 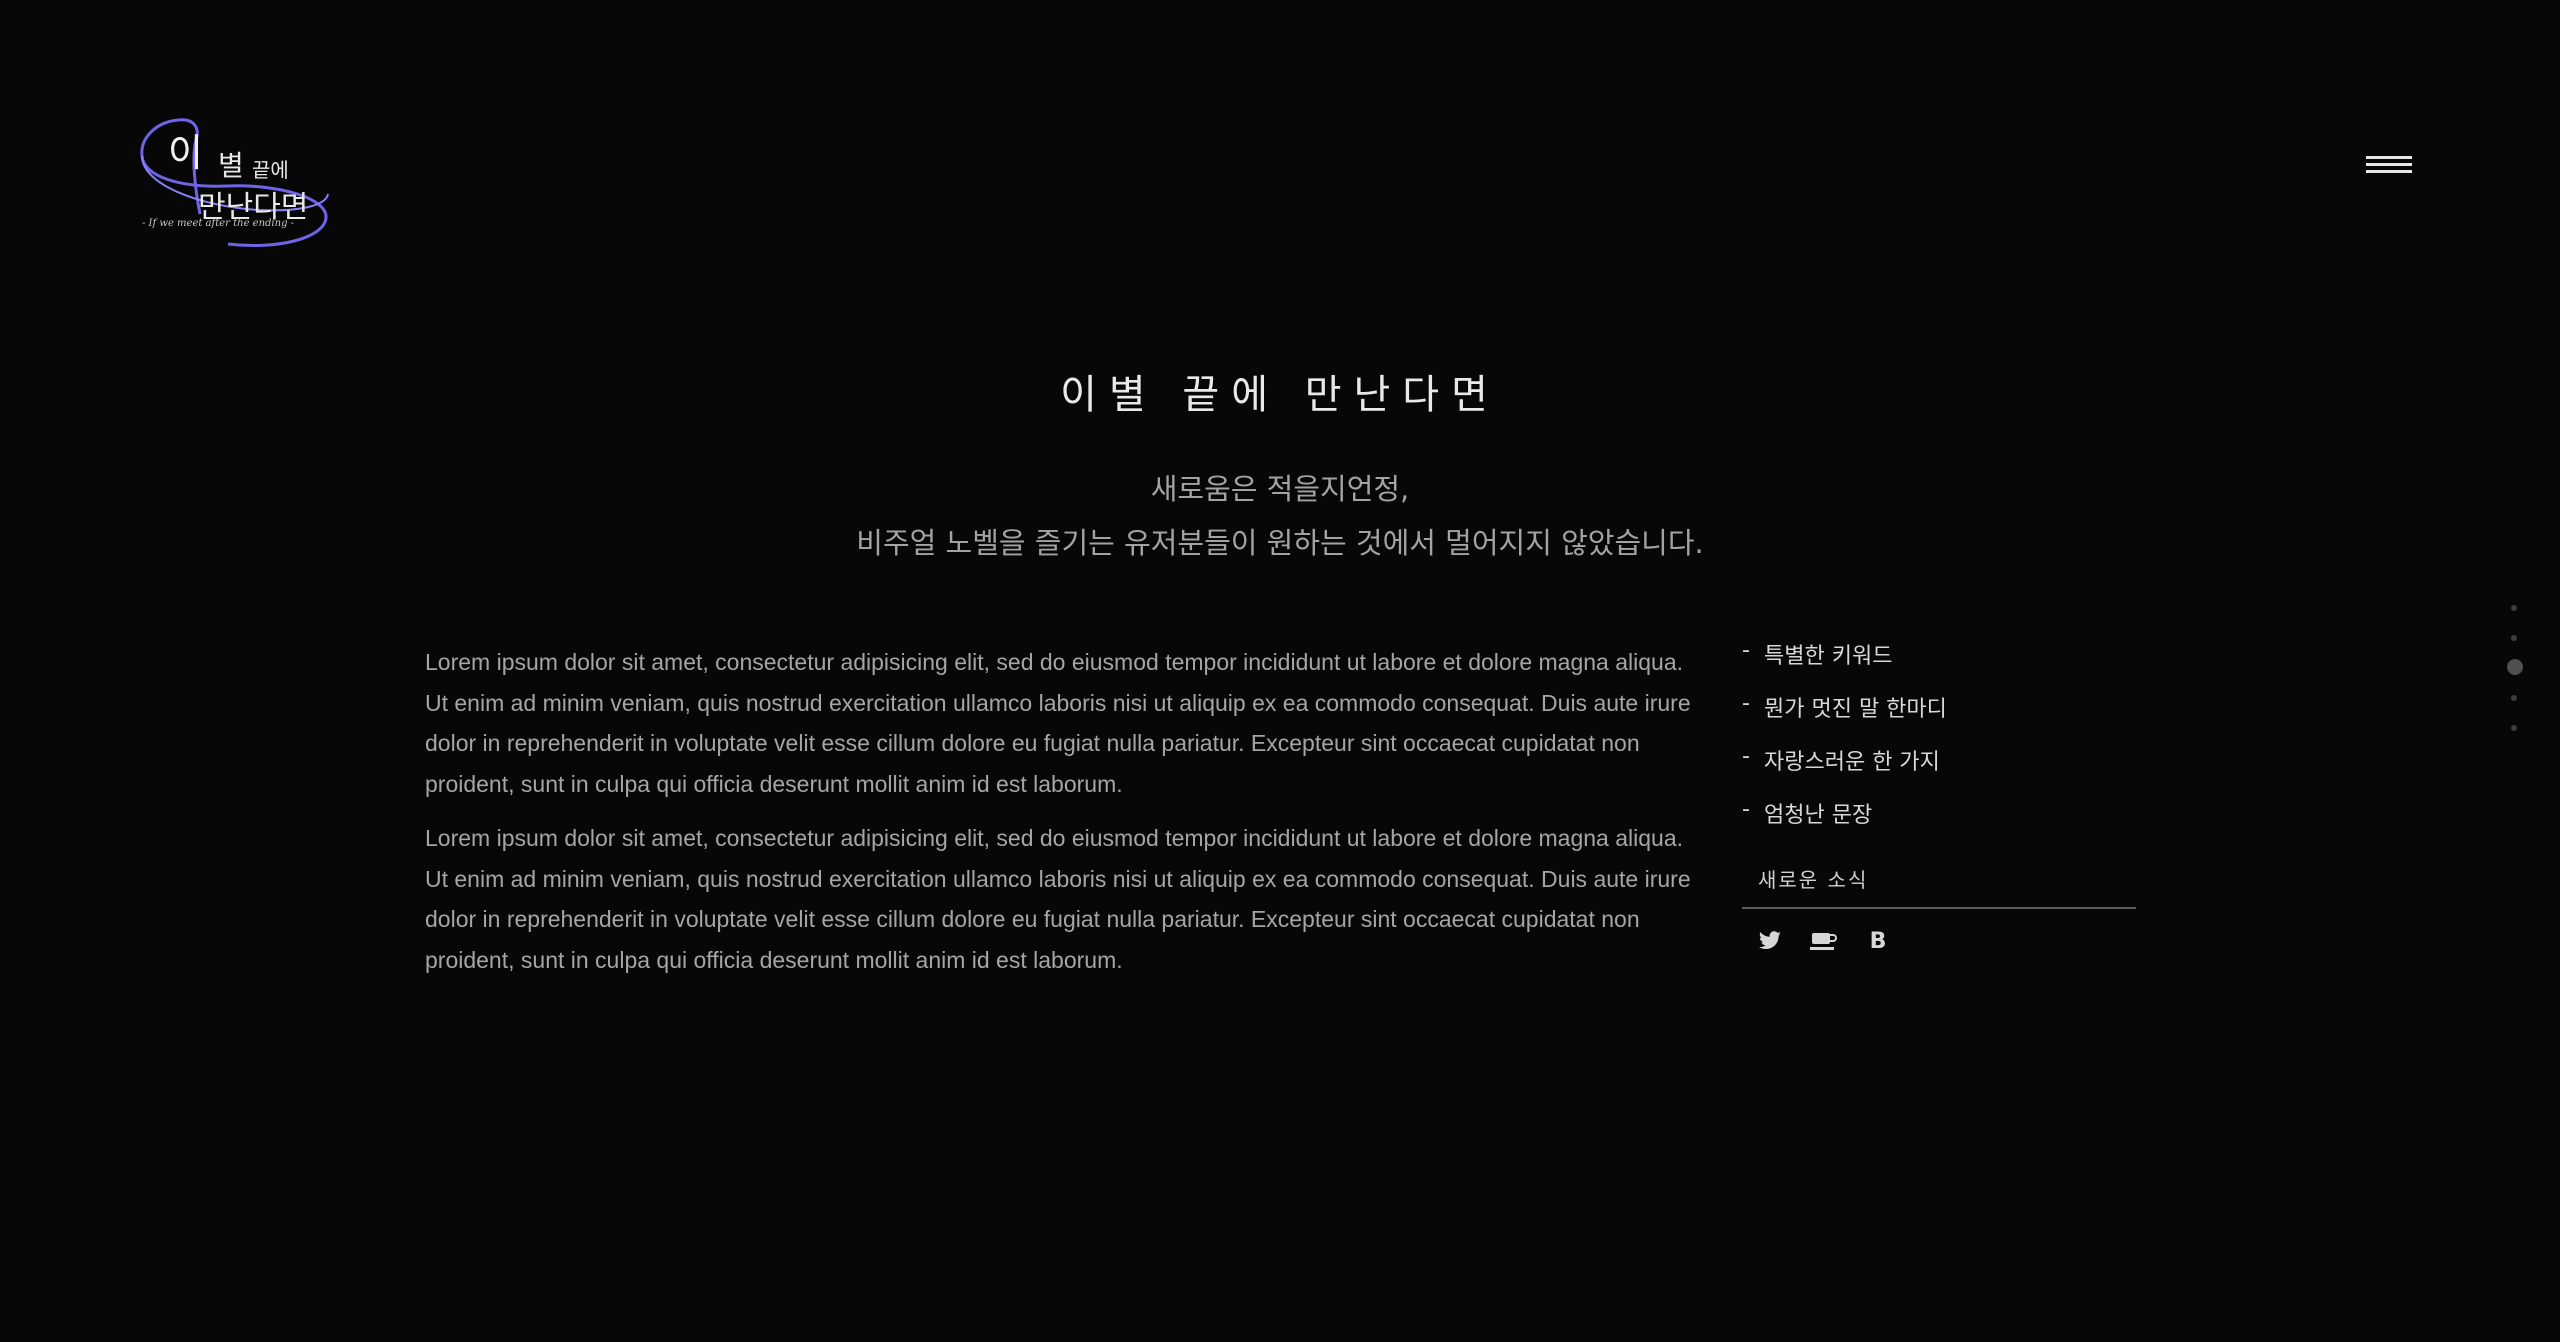 What do you see at coordinates (270, 170) in the screenshot?
I see `logo-word-kkeute: 끝에` at bounding box center [270, 170].